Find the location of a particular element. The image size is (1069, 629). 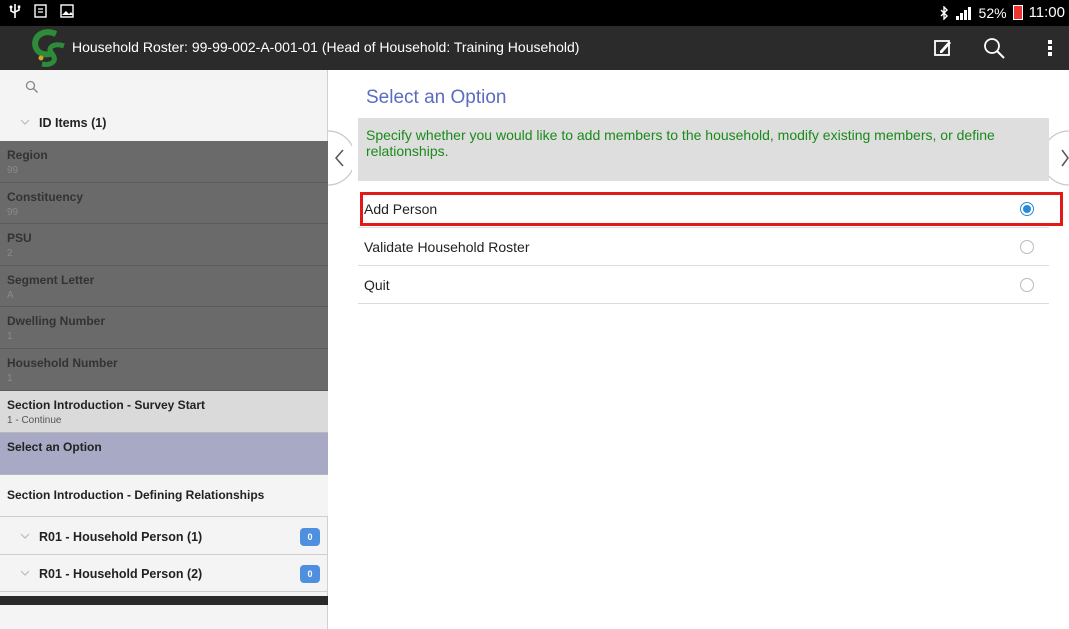

page-title: Select an Option is located at coordinates (436, 97).